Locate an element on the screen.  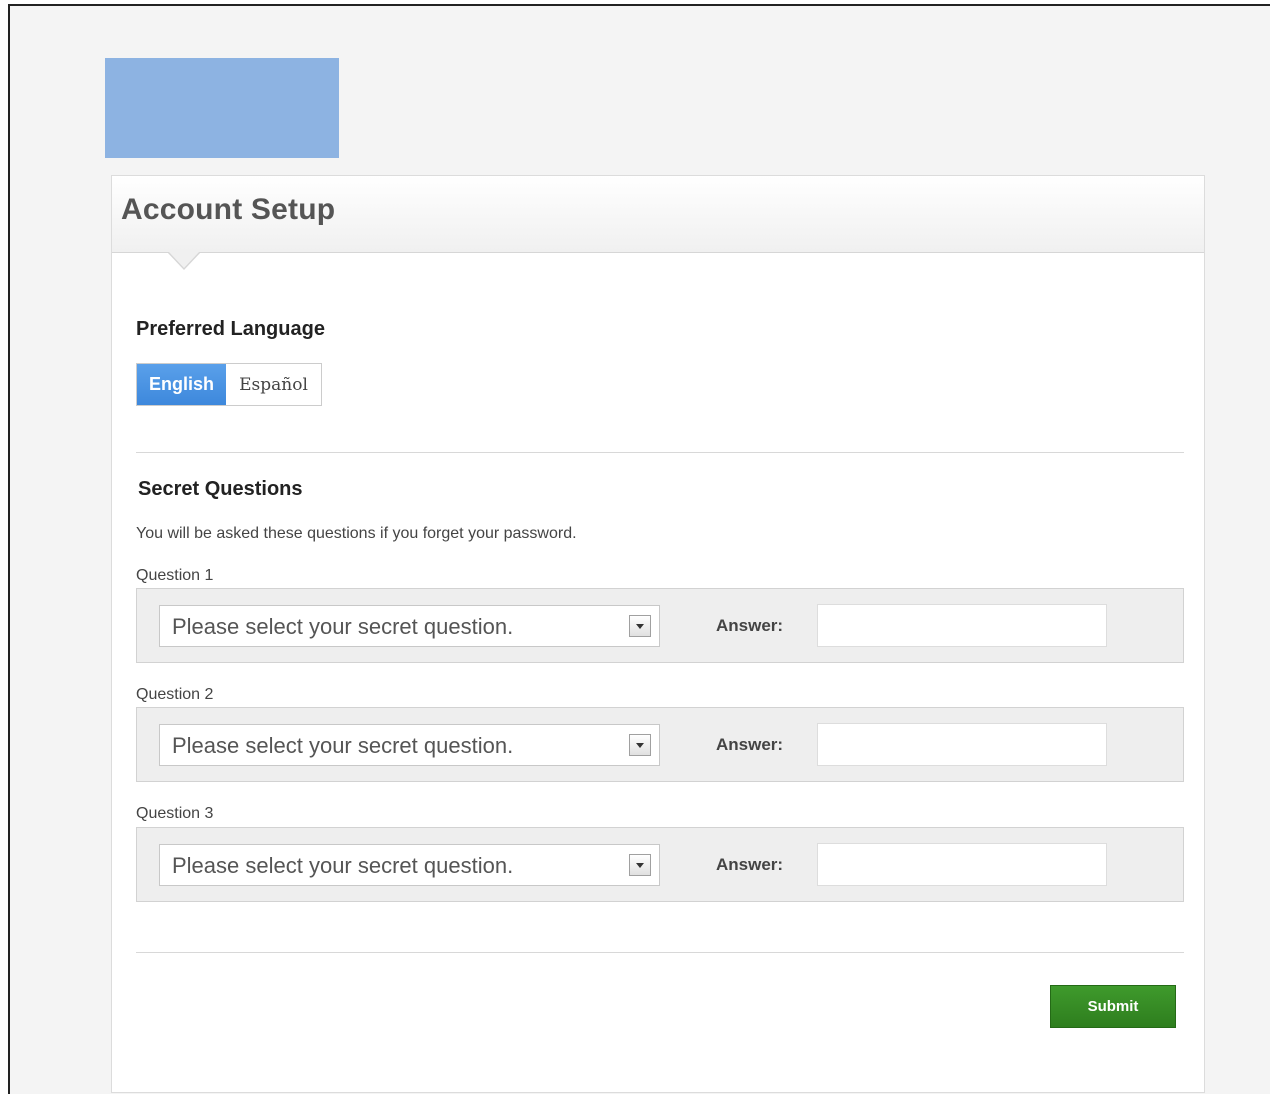
language-option-english: English is located at coordinates (181, 384).